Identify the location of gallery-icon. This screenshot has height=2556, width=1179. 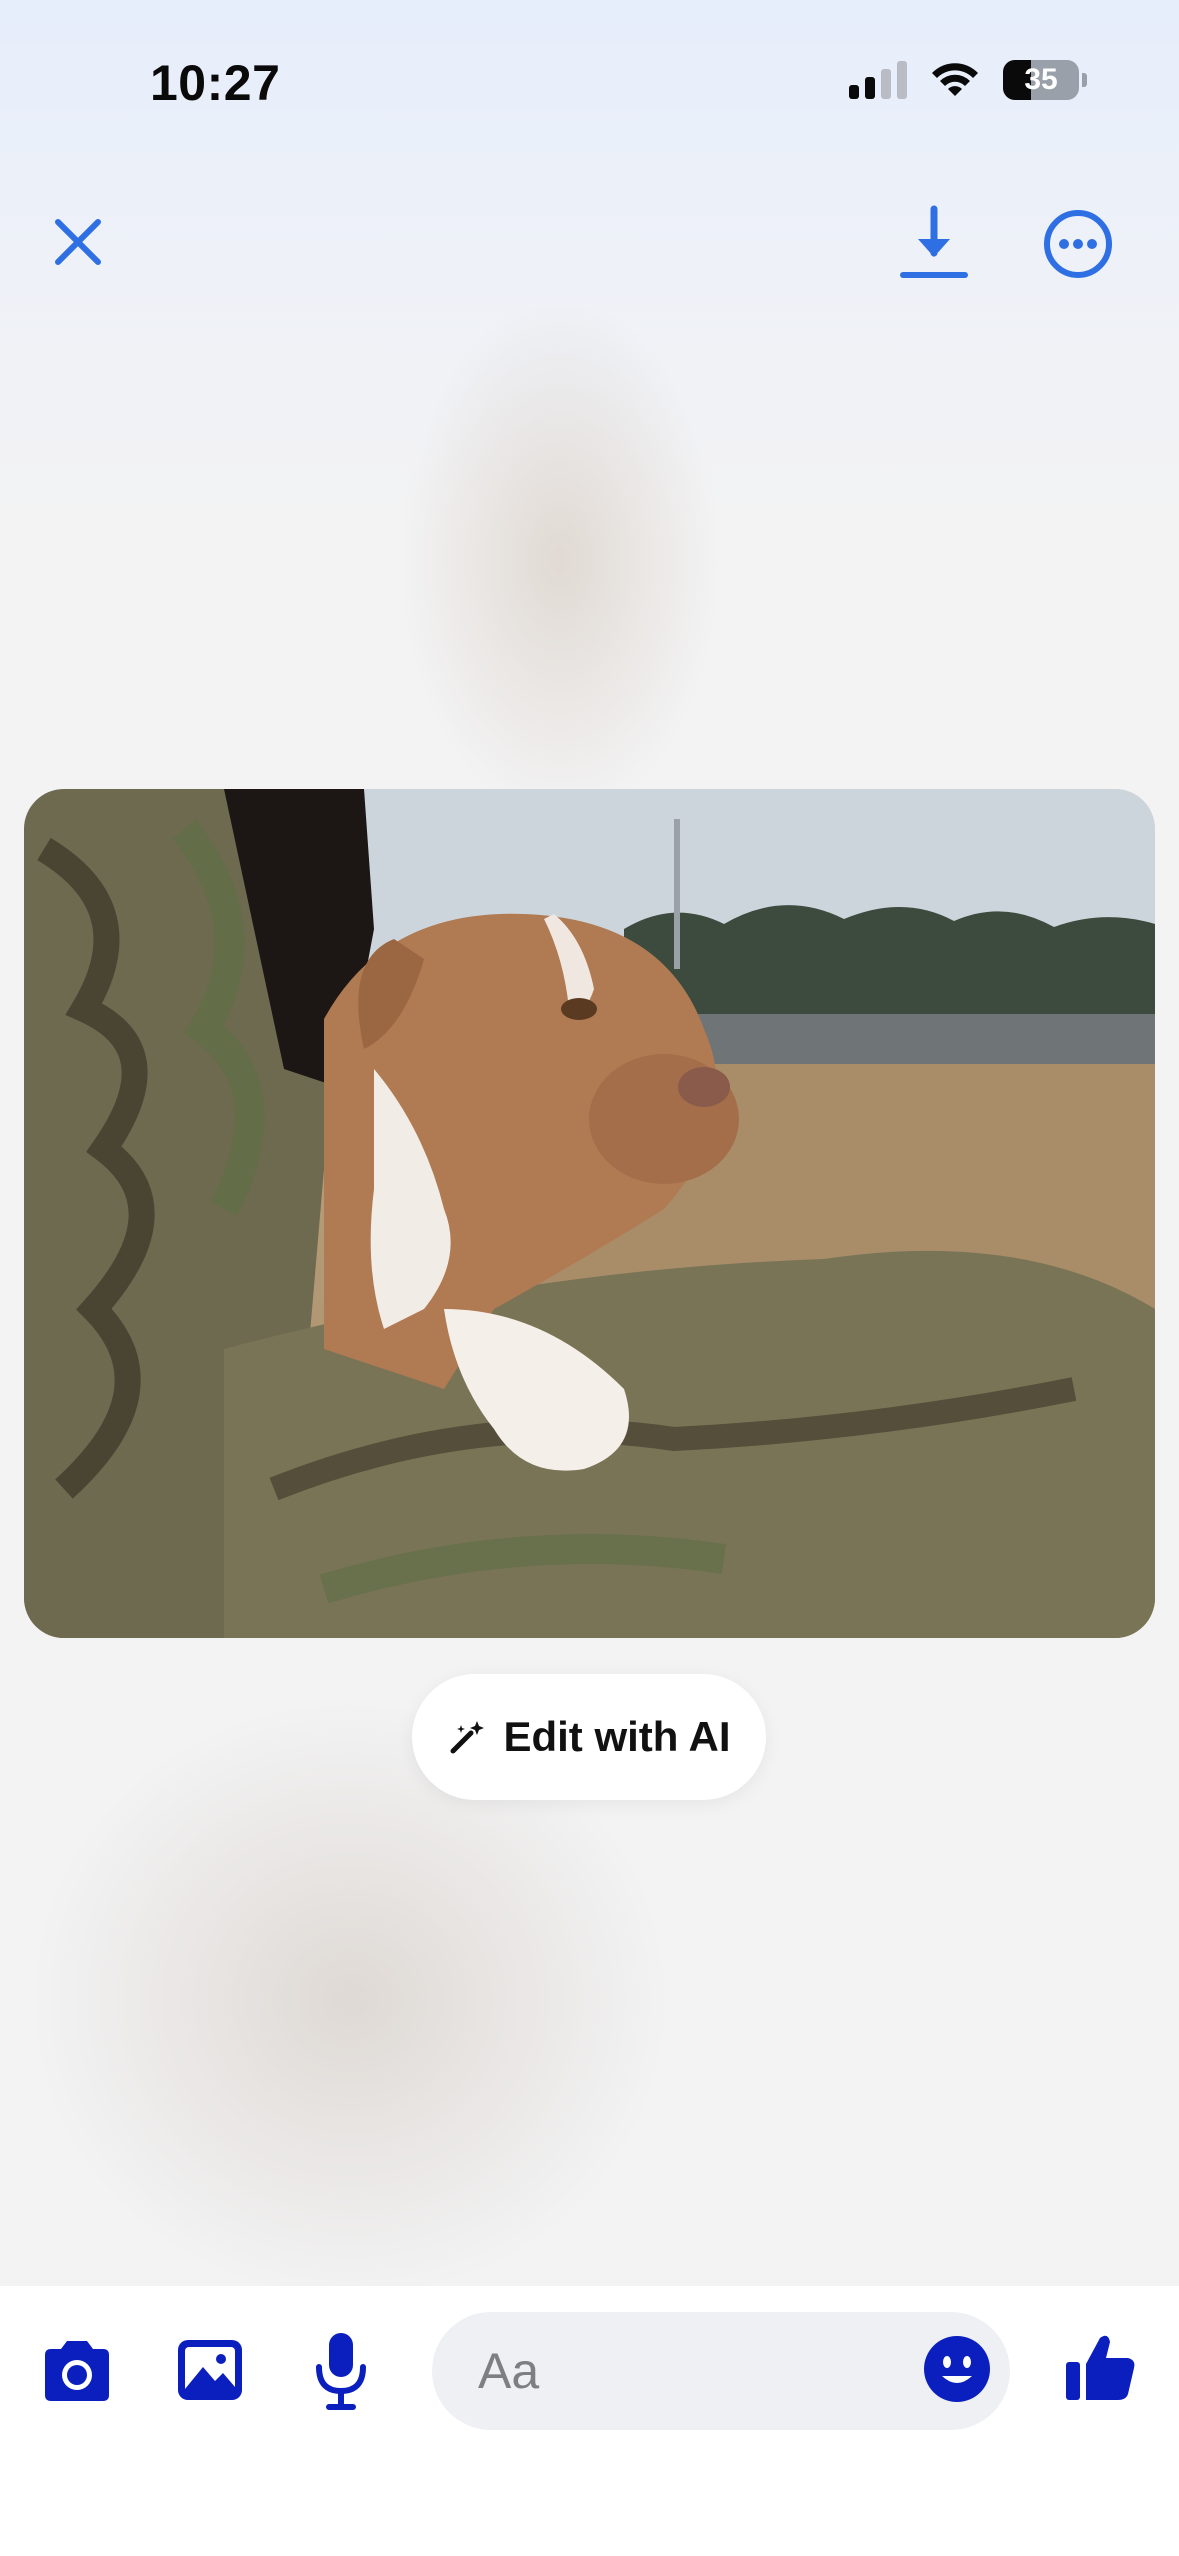
(210, 2370).